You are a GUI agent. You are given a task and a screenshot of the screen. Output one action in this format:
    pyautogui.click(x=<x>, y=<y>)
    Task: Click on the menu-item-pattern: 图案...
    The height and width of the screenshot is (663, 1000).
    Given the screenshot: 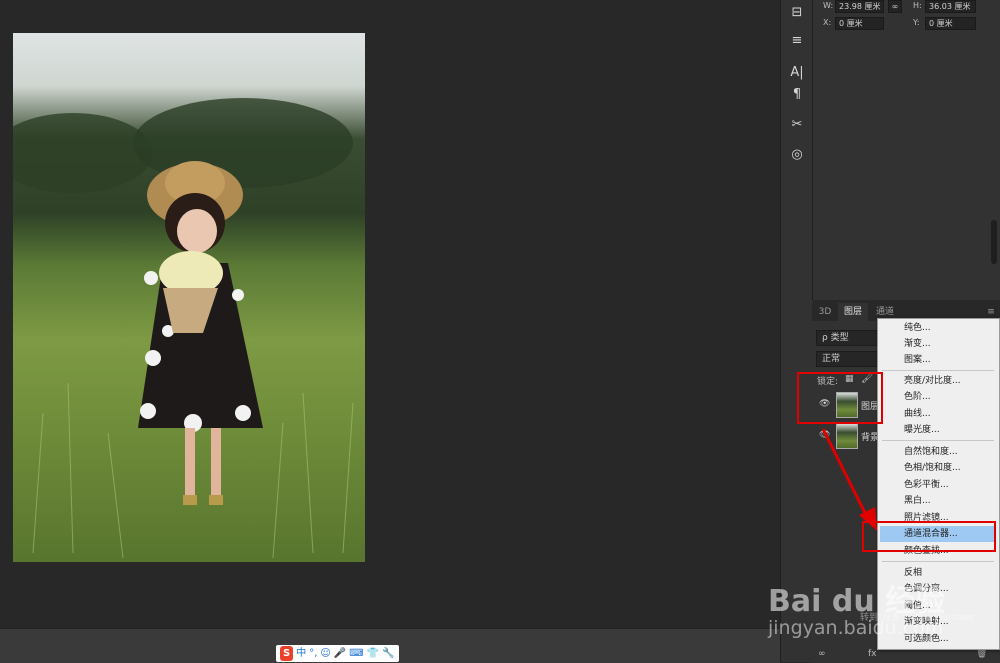 What is the action you would take?
    pyautogui.click(x=938, y=360)
    